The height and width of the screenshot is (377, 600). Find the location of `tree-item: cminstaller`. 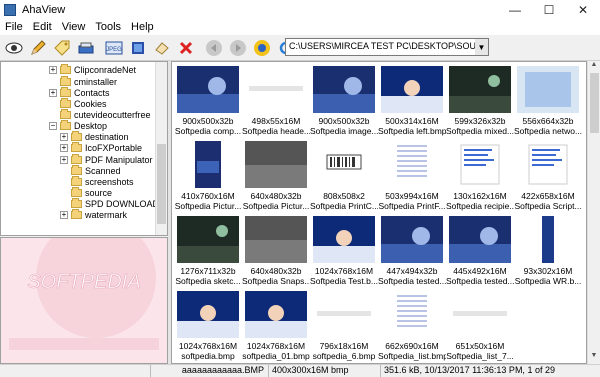

tree-item: cminstaller is located at coordinates (88, 81).